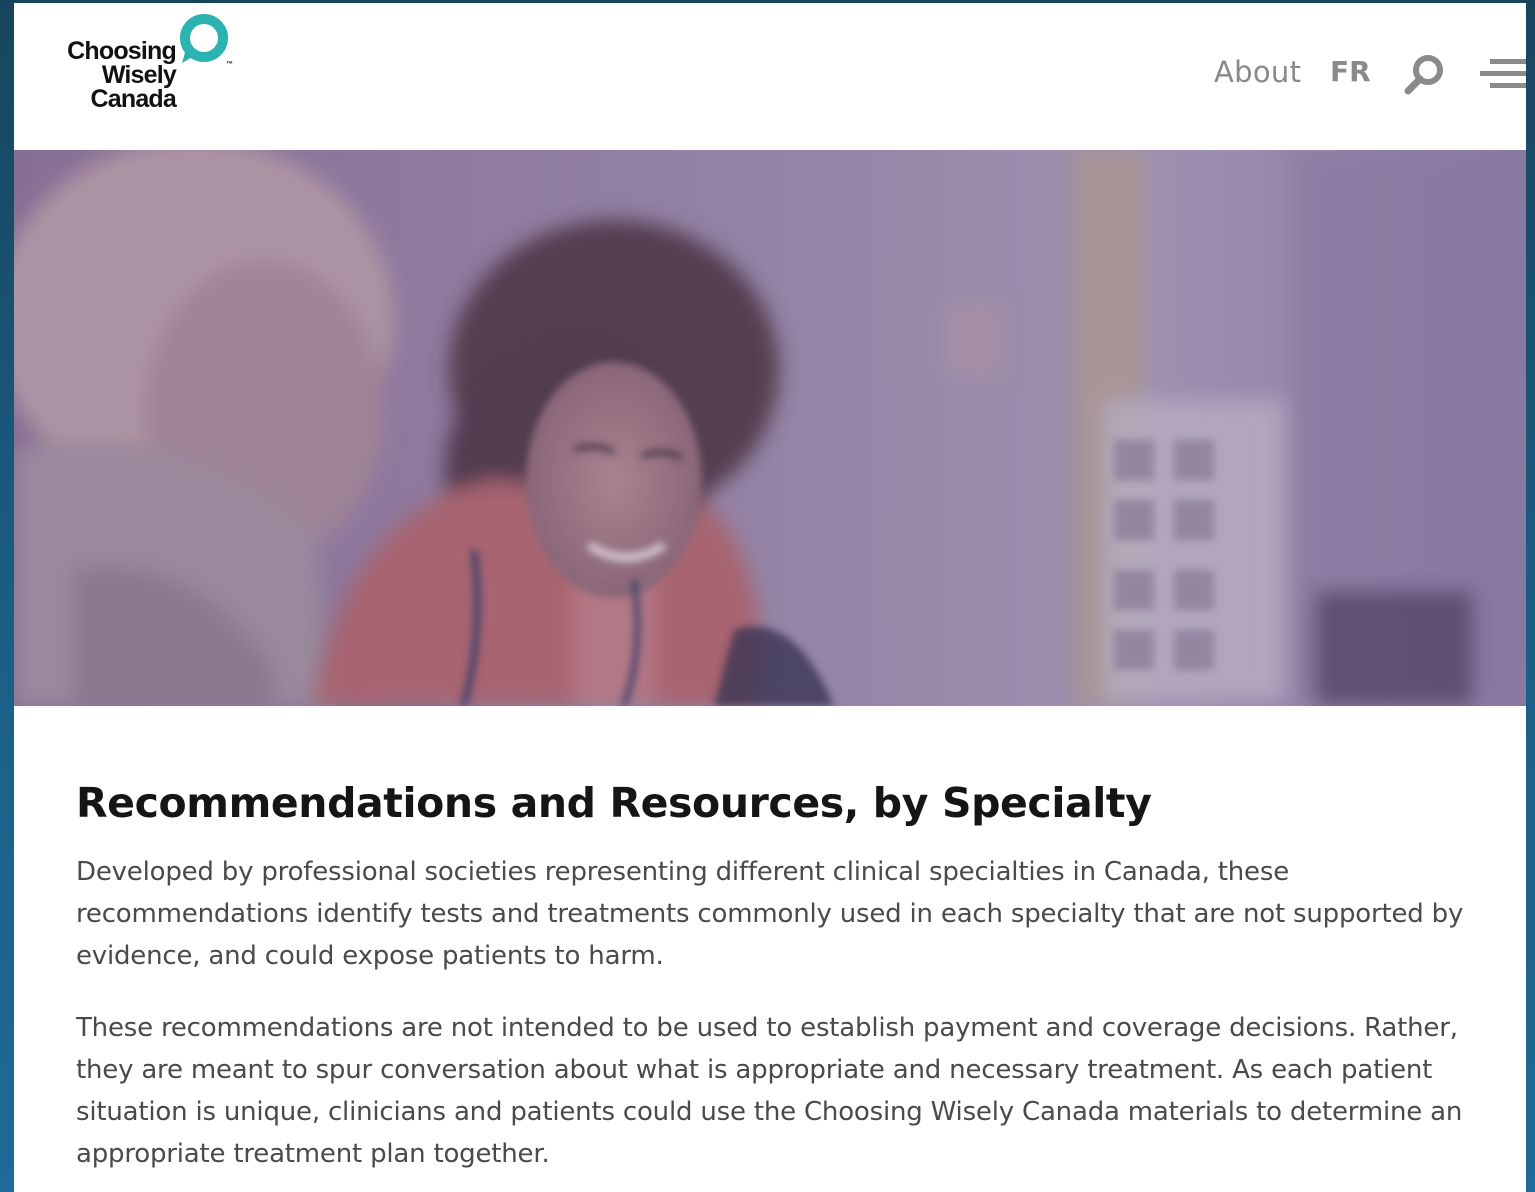 The image size is (1535, 1192). I want to click on logo-line-1: Choosing, so click(122, 51).